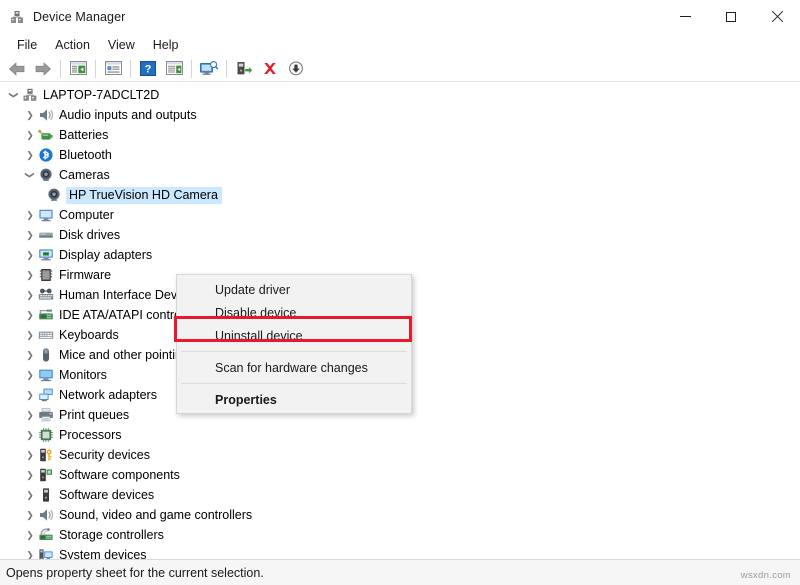  Describe the element at coordinates (400, 215) in the screenshot. I see `tree-row-computer: ❯ Computer` at that location.